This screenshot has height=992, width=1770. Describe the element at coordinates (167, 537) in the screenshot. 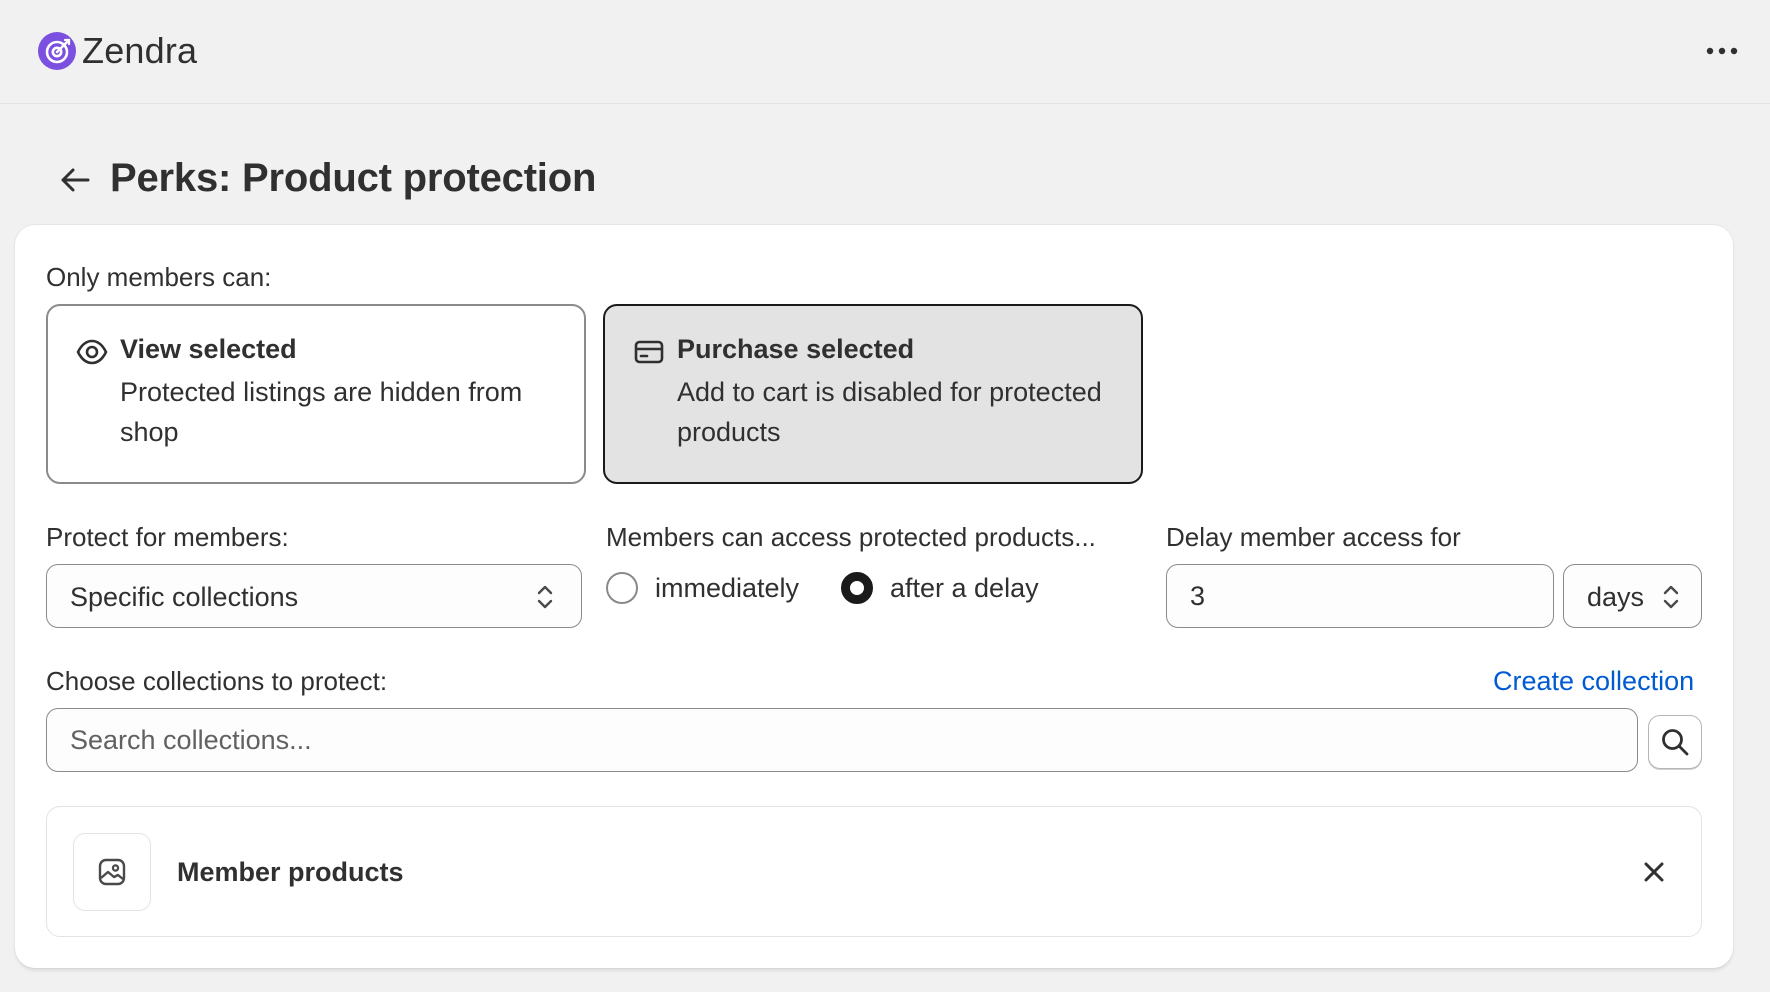

I see `protect-for-label: Protect for members:` at that location.